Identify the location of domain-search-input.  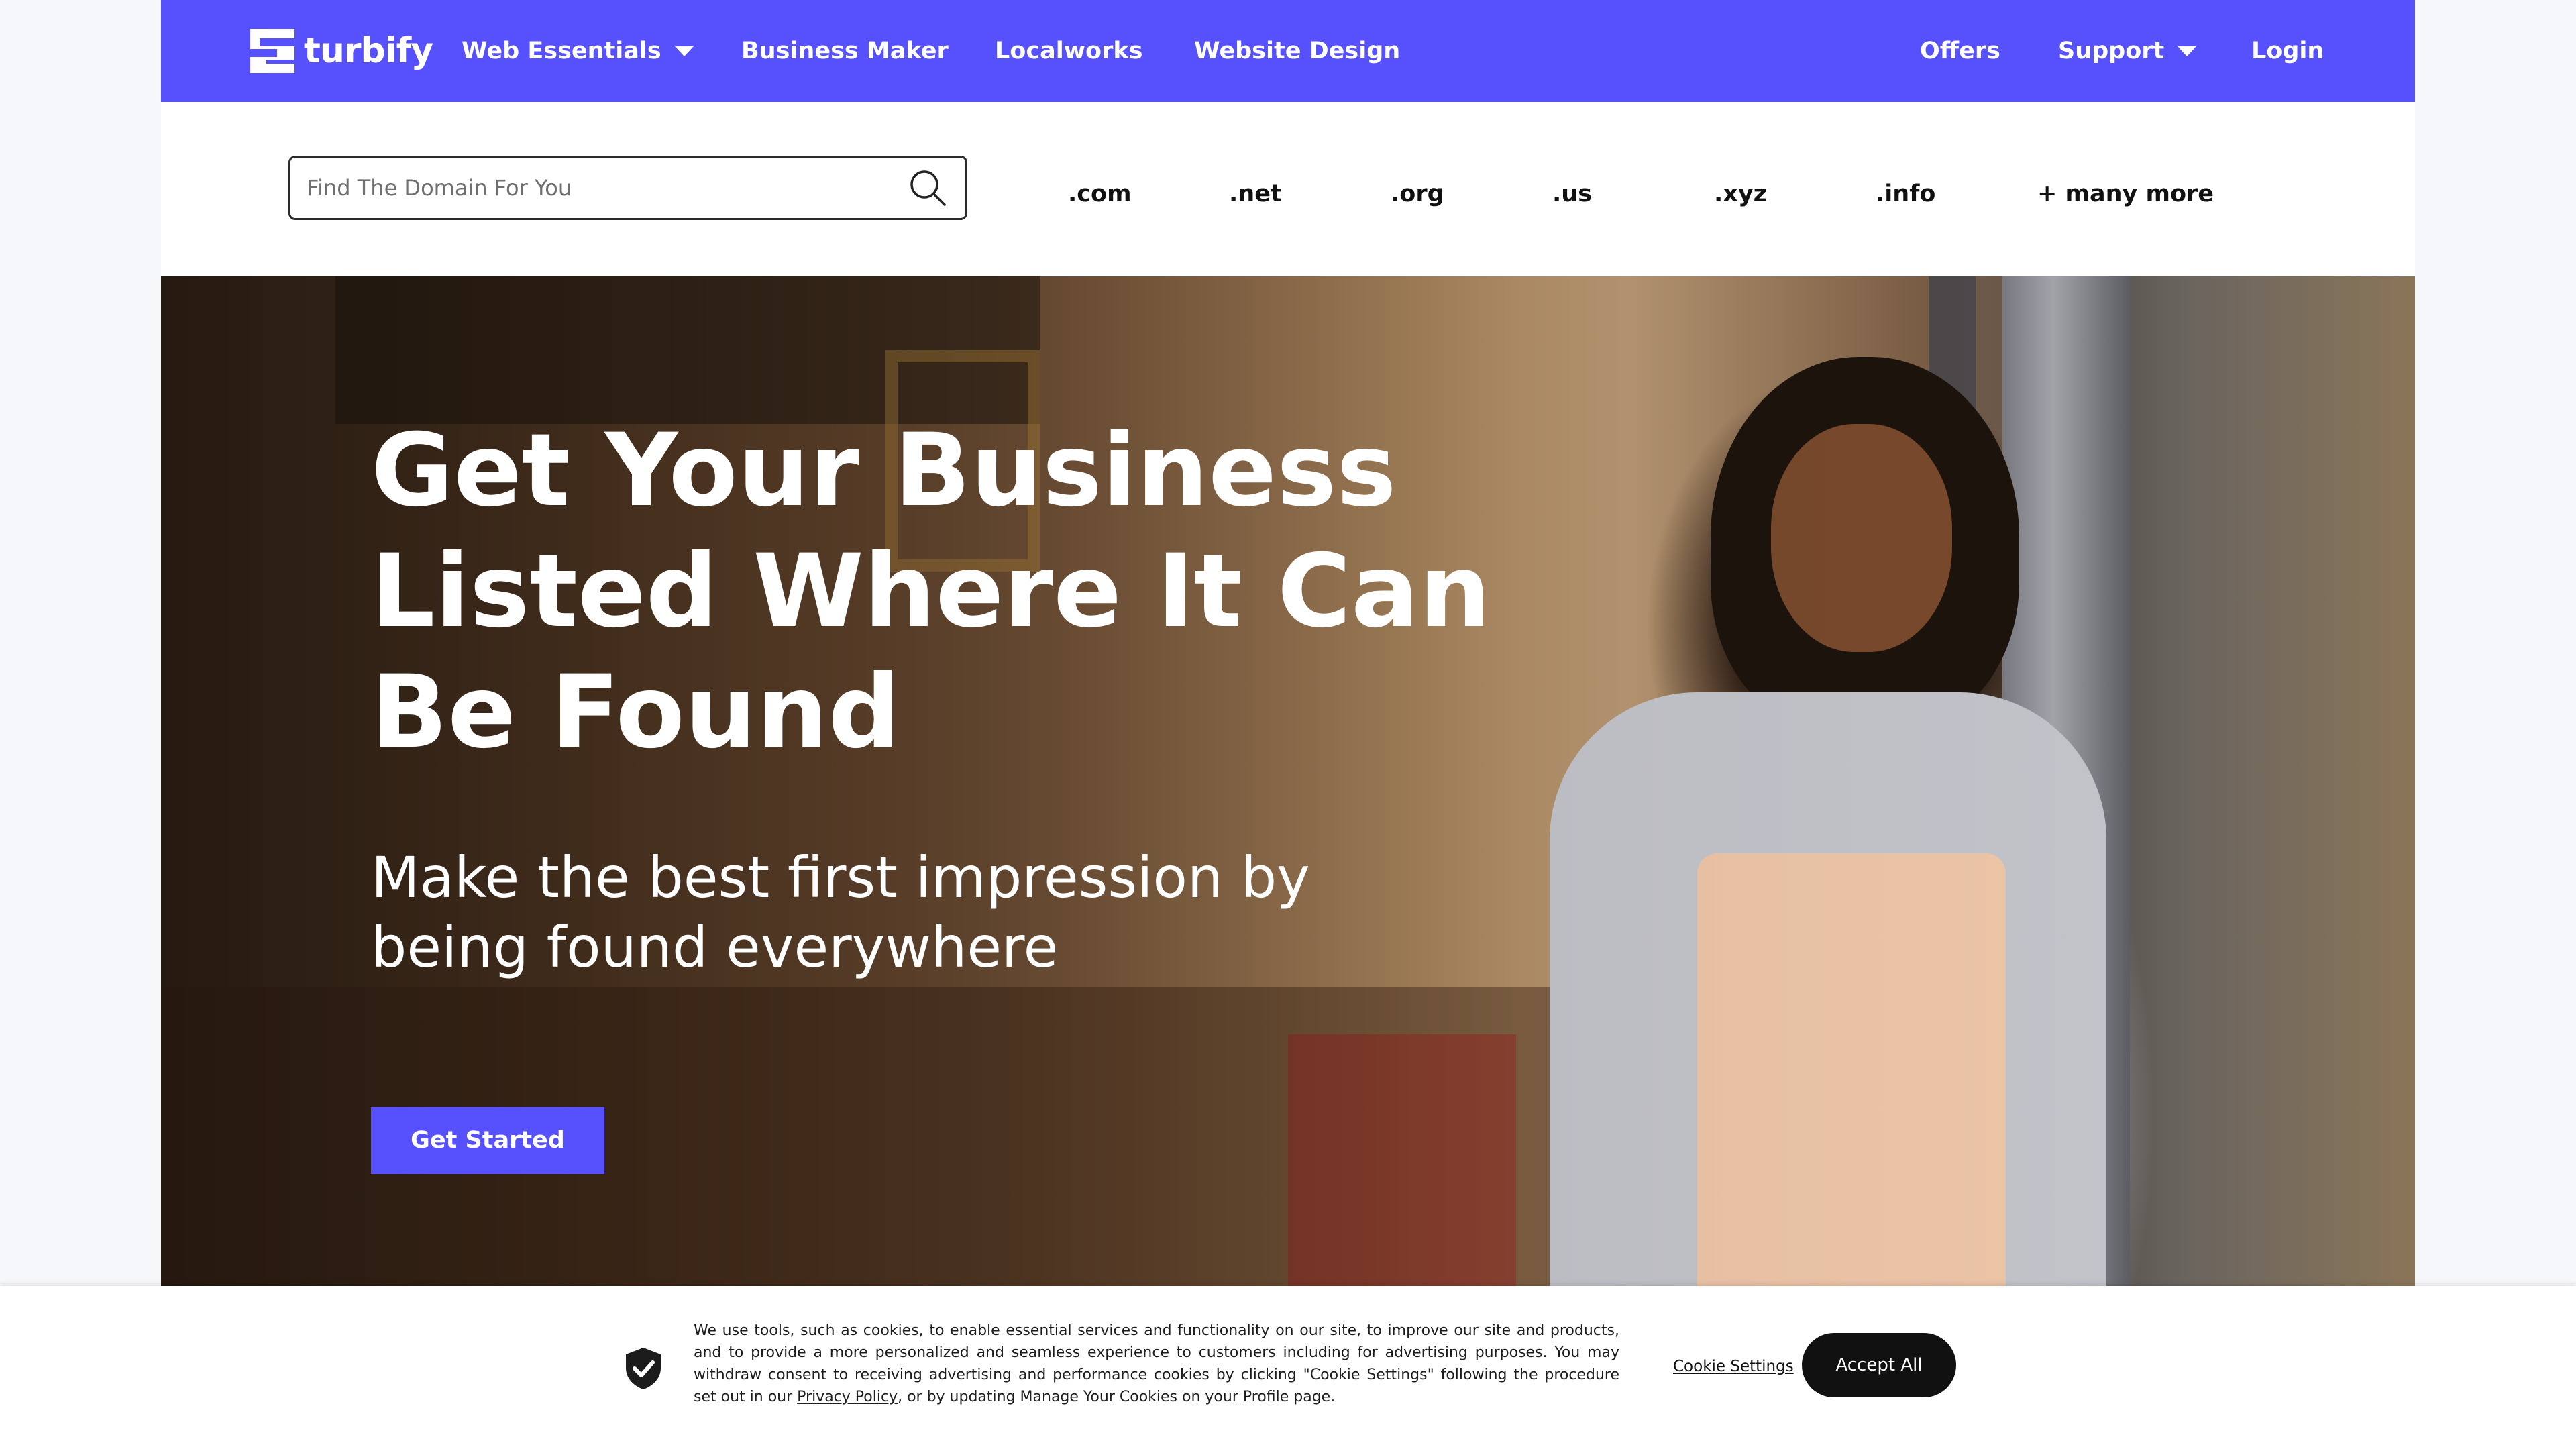
(598, 188).